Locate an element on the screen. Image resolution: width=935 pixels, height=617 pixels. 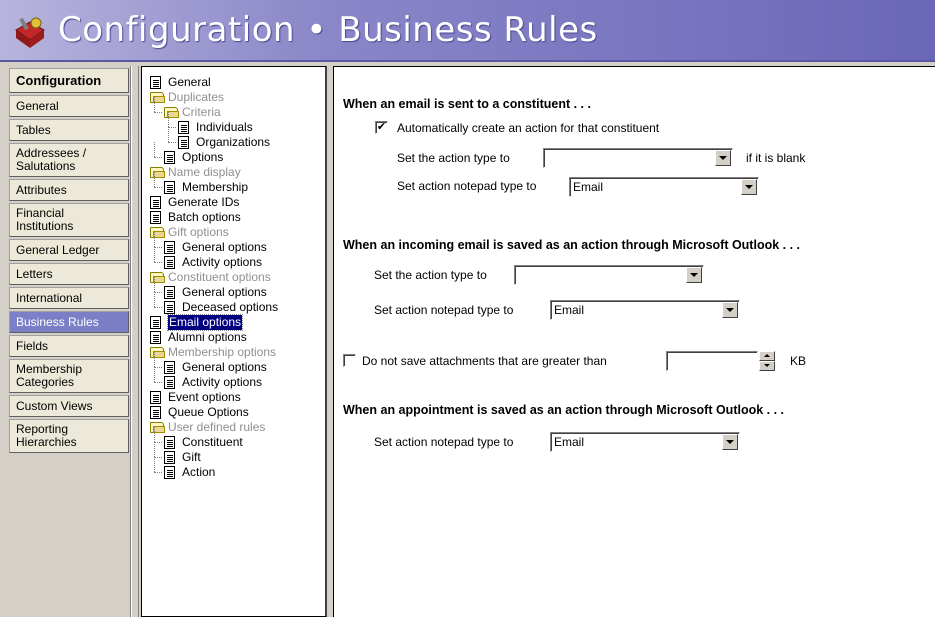
sec2-action-type-select is located at coordinates (609, 275).